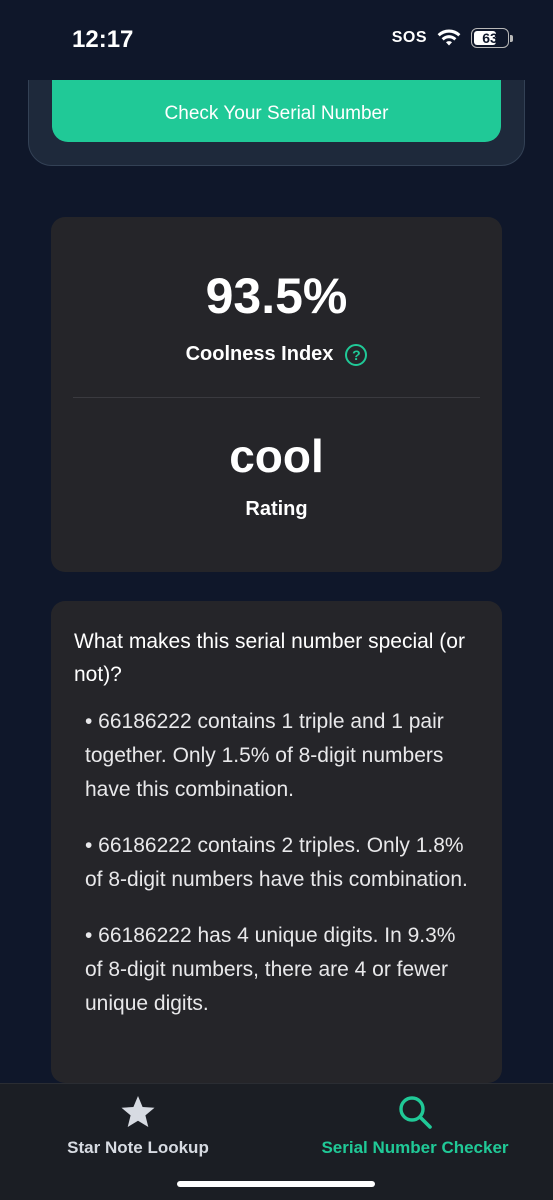 This screenshot has height=1200, width=553. I want to click on coolness-label-row: Coolness Index ?, so click(276, 354).